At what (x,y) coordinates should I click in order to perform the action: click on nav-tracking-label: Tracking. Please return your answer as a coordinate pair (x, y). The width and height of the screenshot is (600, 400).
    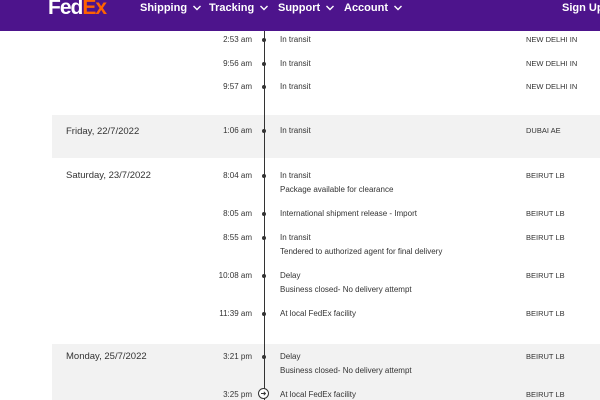
    Looking at the image, I should click on (232, 8).